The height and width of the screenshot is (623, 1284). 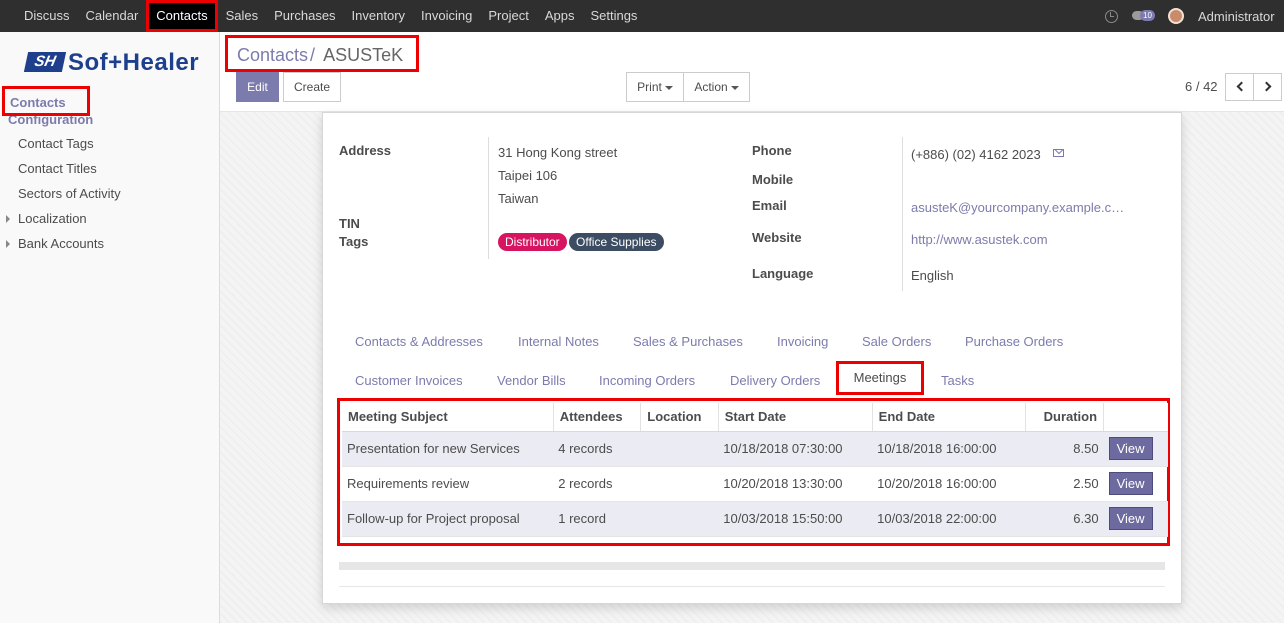 I want to click on caret-right-icon, so click(x=8, y=244).